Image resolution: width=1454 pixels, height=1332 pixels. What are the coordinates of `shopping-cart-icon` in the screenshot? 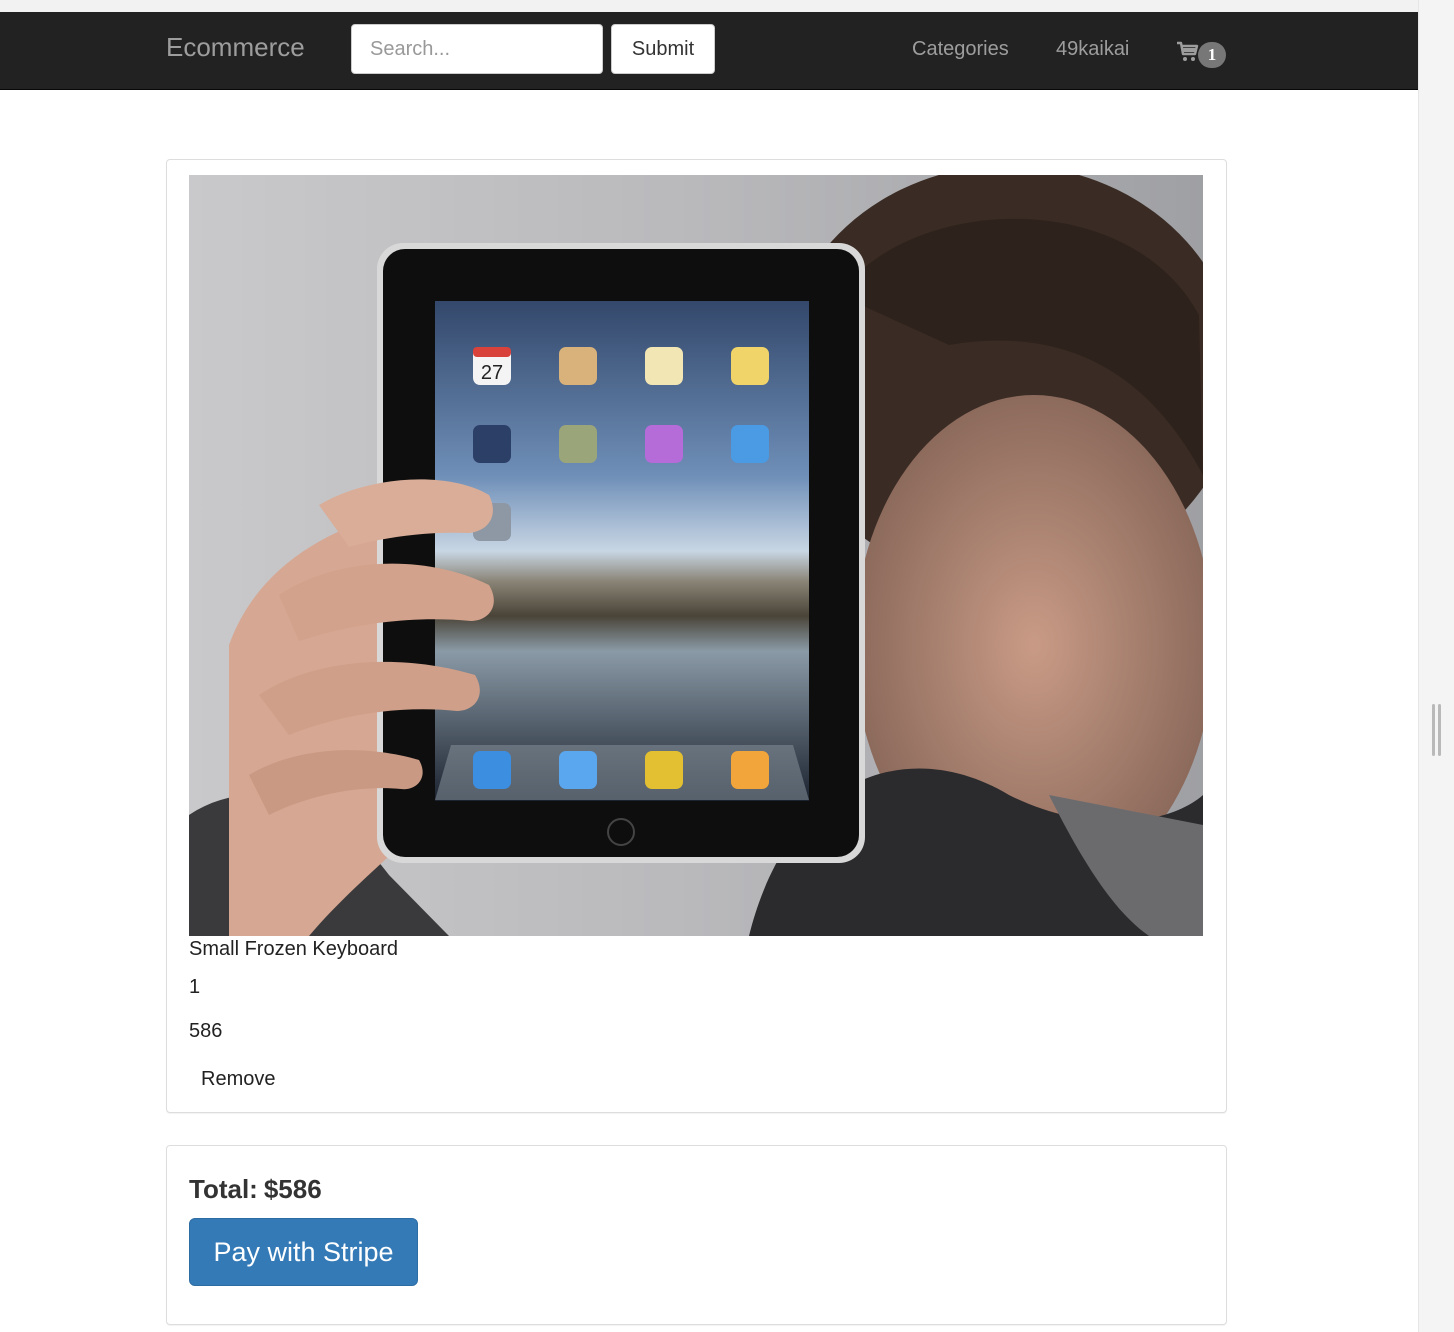 It's located at (1188, 51).